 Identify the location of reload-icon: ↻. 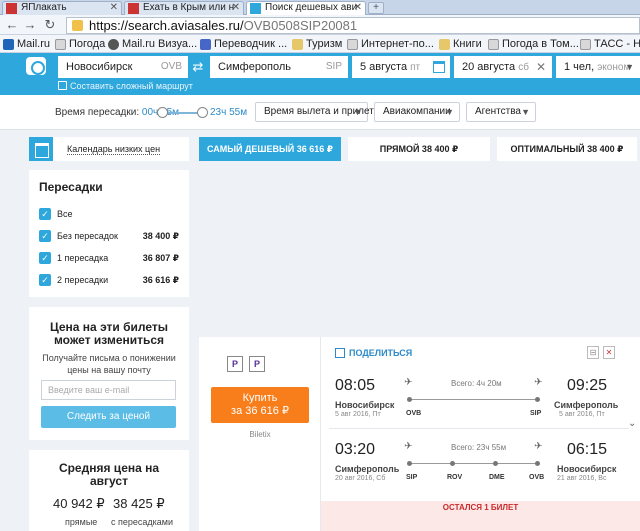
(50, 25).